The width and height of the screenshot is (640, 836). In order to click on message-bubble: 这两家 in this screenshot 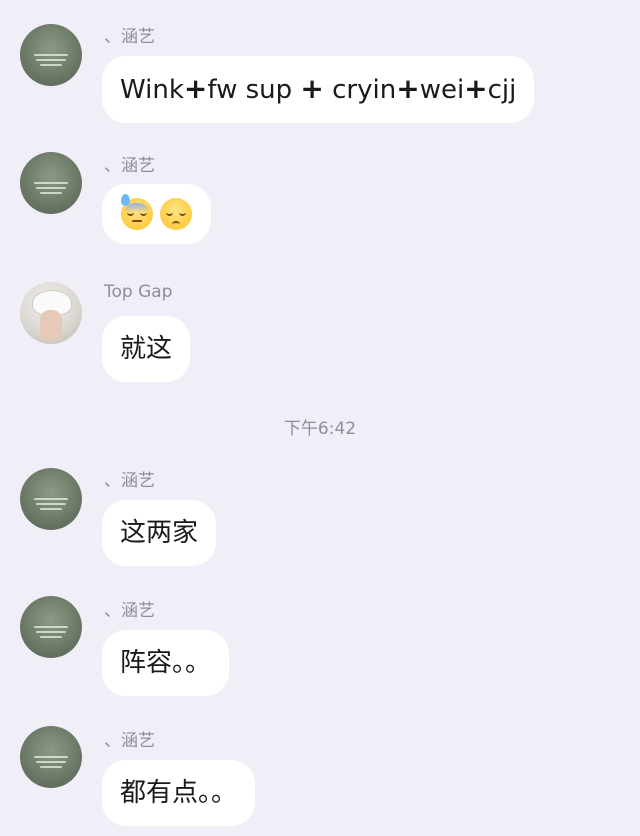, I will do `click(159, 533)`.